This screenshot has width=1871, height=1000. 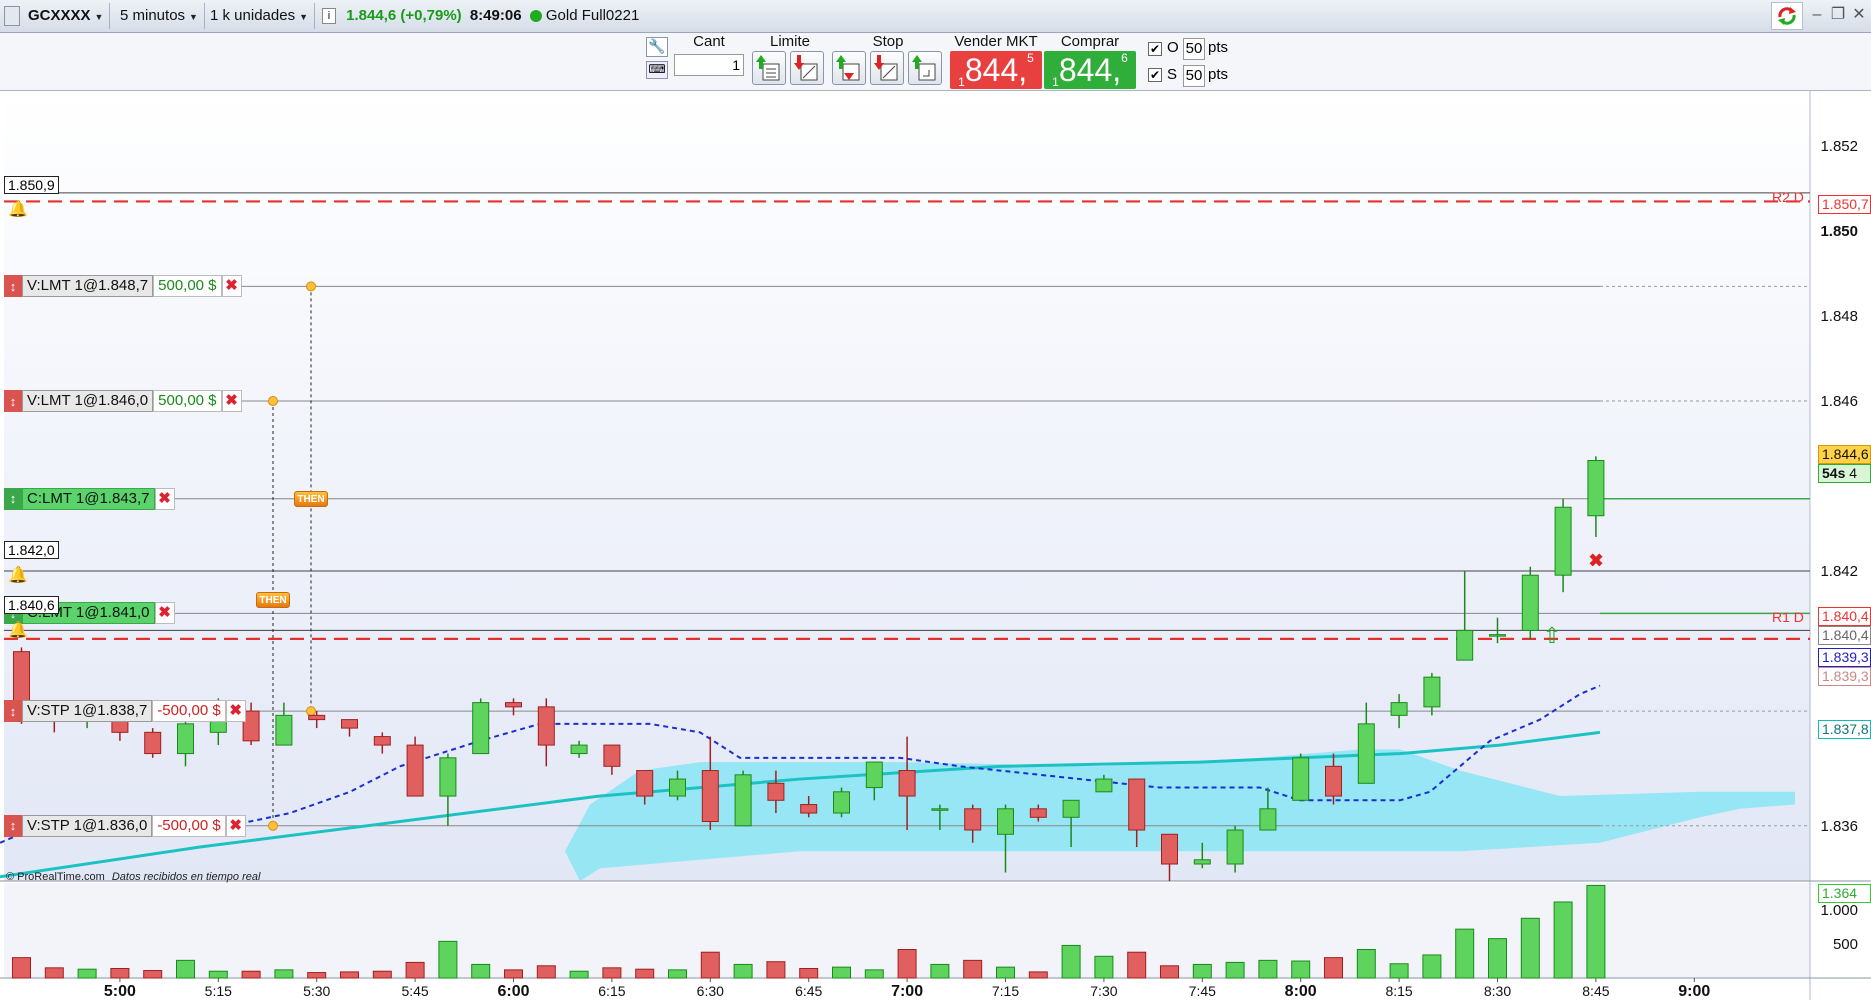 What do you see at coordinates (535, 16) in the screenshot?
I see `connection-status-icon` at bounding box center [535, 16].